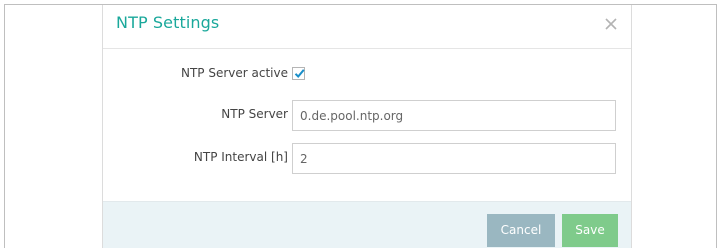  What do you see at coordinates (234, 73) in the screenshot?
I see `ntp-active-label: NTP Server active` at bounding box center [234, 73].